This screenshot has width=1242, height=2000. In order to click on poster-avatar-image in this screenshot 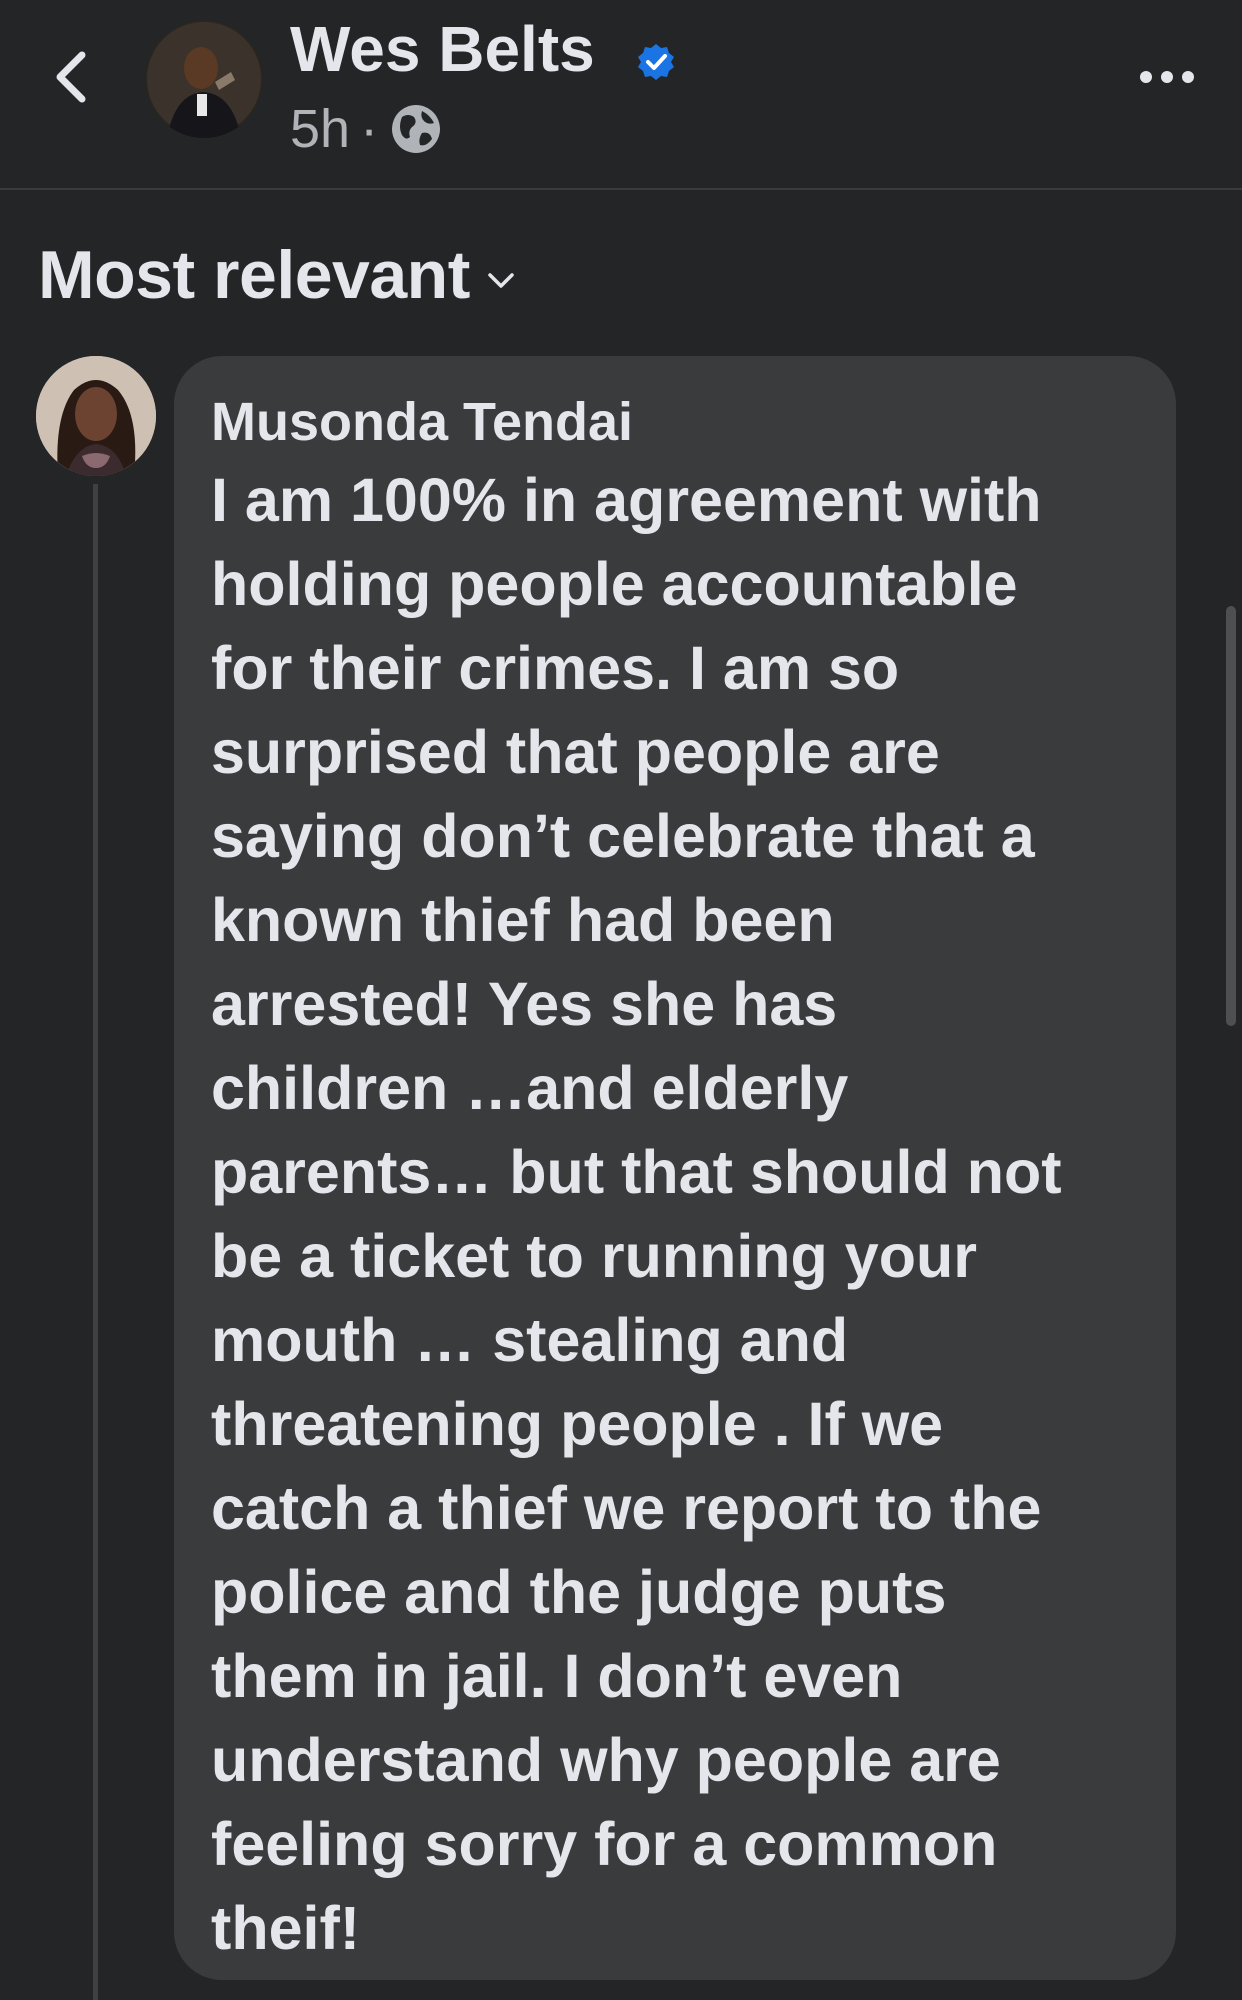, I will do `click(204, 79)`.